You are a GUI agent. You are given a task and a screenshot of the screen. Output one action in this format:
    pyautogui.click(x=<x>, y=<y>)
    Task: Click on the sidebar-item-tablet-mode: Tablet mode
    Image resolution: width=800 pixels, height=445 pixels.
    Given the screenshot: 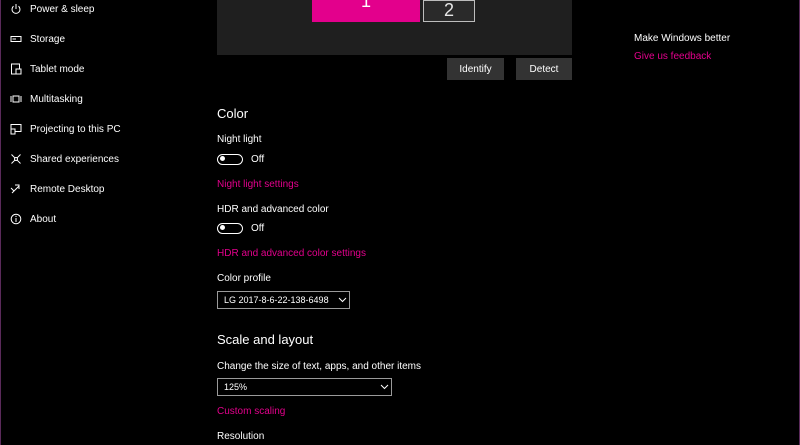 What is the action you would take?
    pyautogui.click(x=47, y=69)
    